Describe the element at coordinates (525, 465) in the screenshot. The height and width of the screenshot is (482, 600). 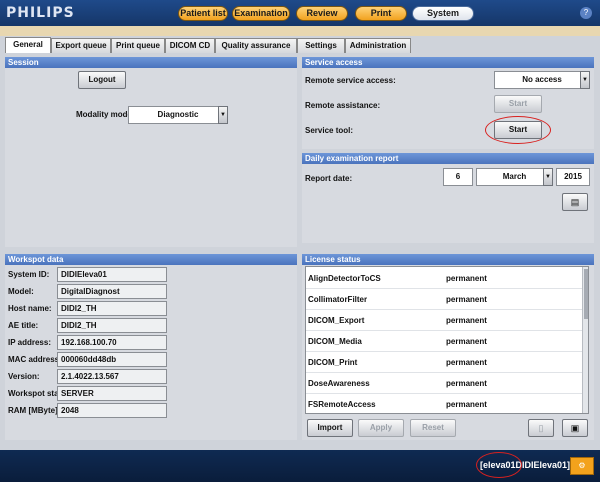
I see `workstation-id: [eleva01DIDIEleva01]` at that location.